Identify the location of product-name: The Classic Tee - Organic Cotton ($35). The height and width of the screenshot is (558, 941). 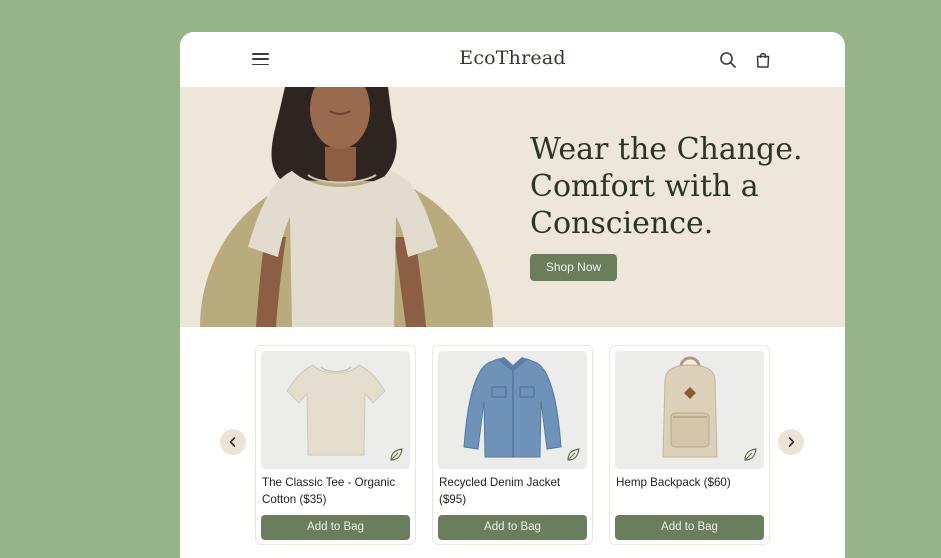
(329, 491).